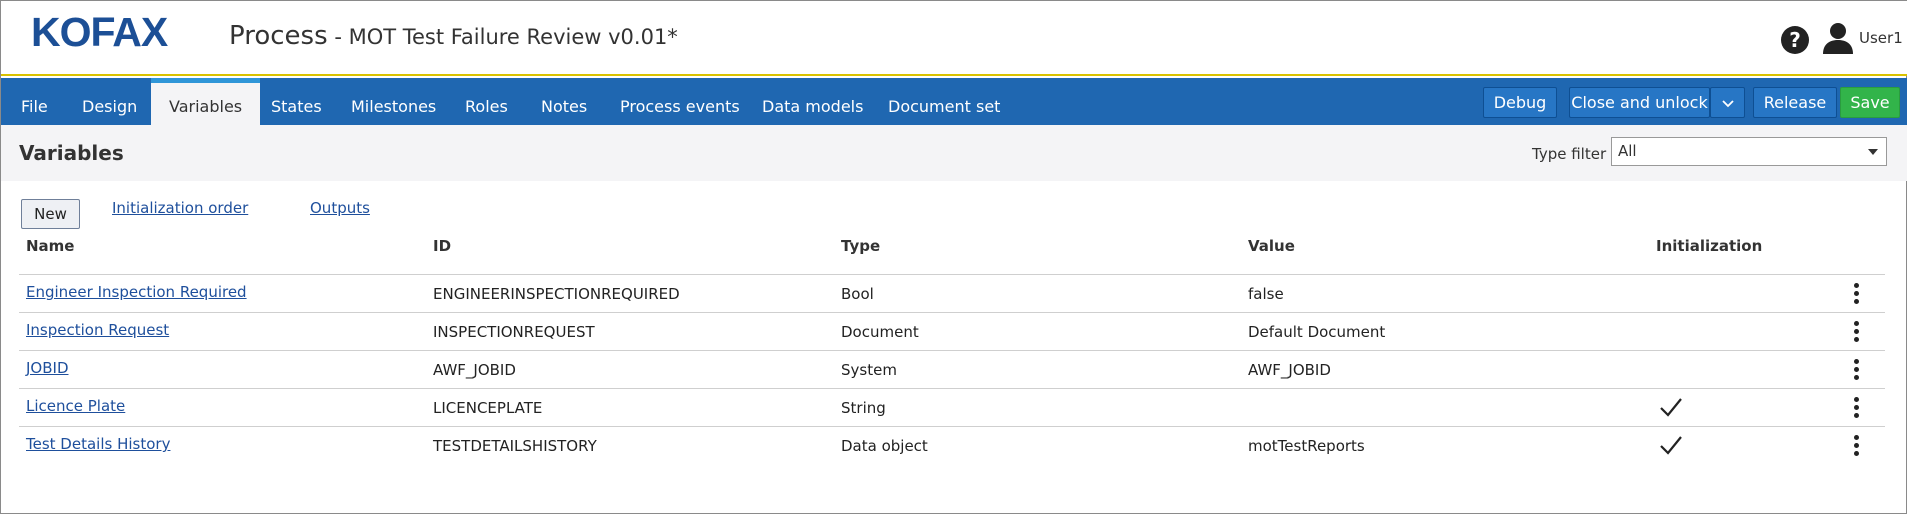 The height and width of the screenshot is (514, 1907). I want to click on variable-name-link: Test Details History, so click(98, 444).